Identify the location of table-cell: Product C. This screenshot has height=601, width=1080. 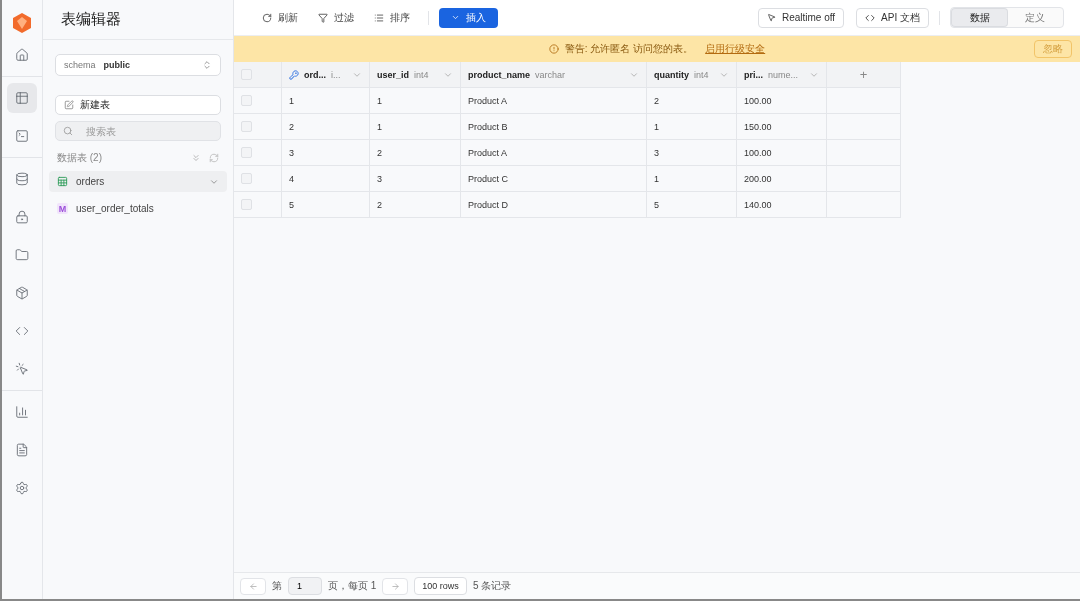
(554, 179).